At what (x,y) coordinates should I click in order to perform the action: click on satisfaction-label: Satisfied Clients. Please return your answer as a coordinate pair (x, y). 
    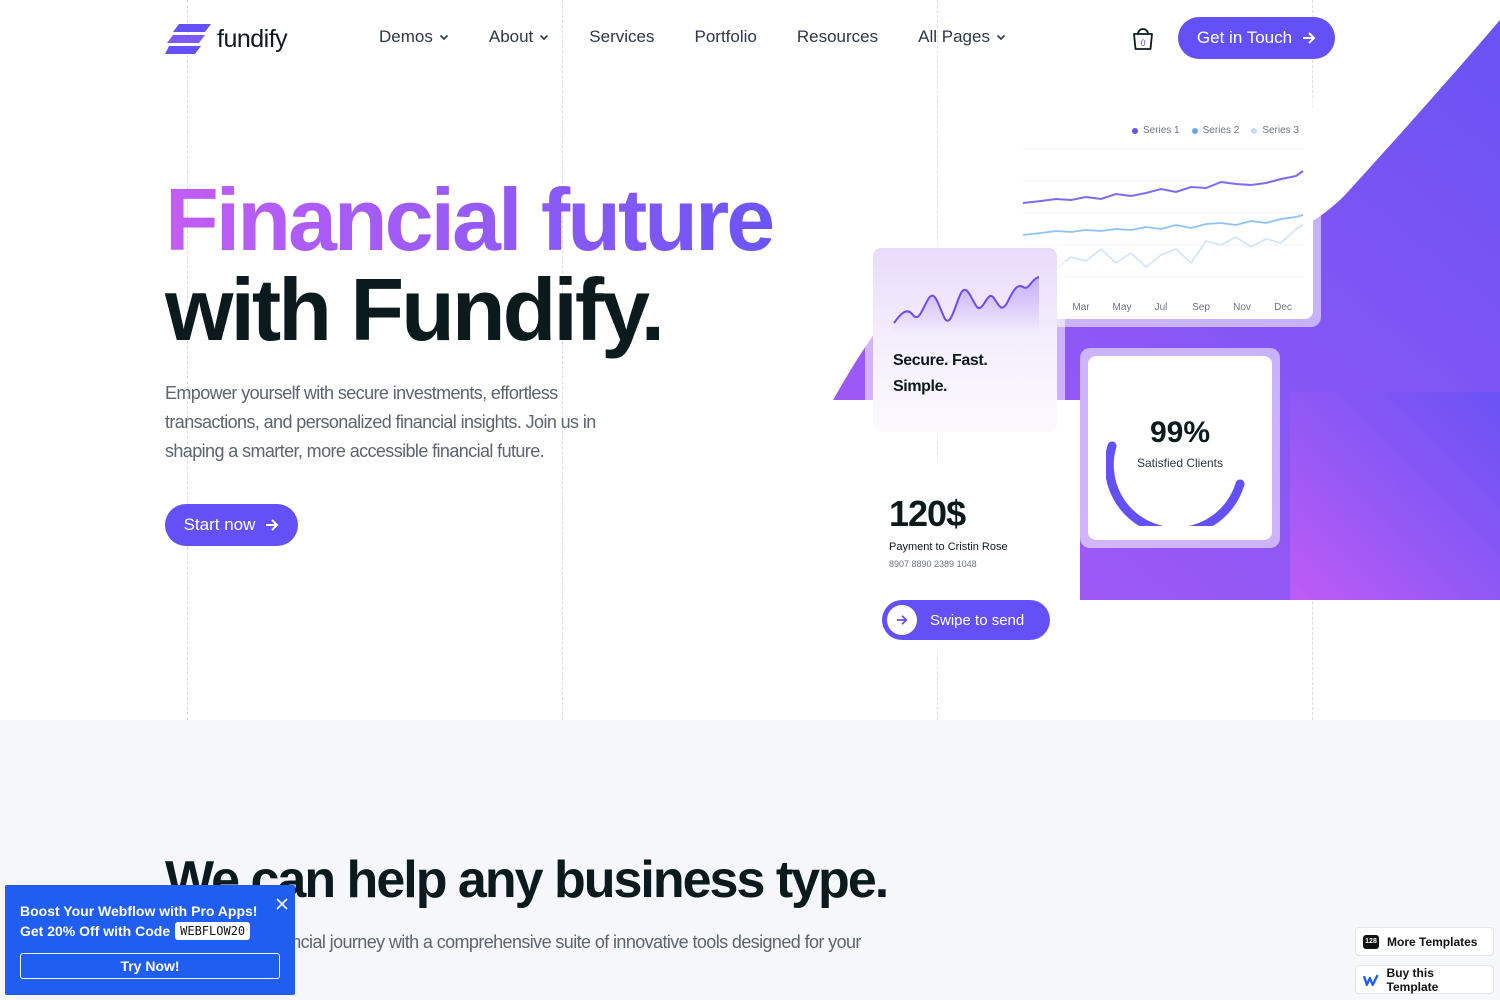
    Looking at the image, I should click on (1180, 463).